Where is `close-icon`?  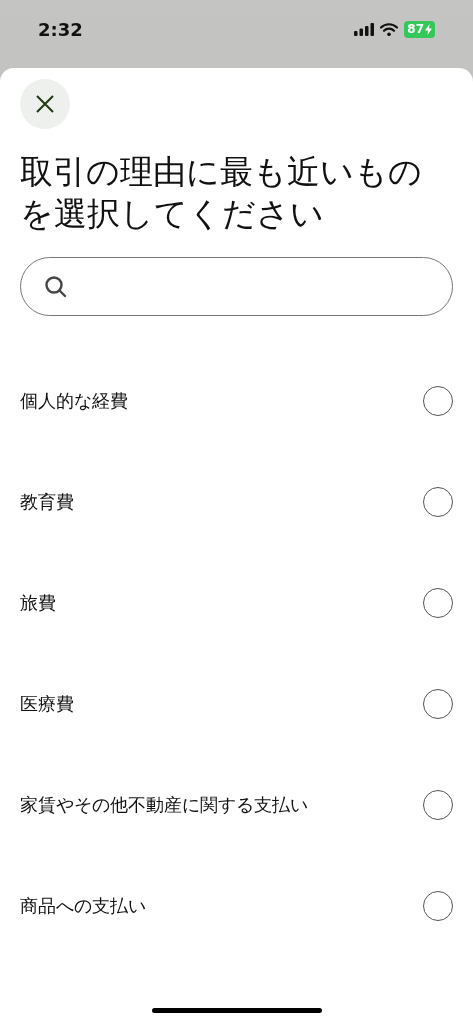 close-icon is located at coordinates (45, 104).